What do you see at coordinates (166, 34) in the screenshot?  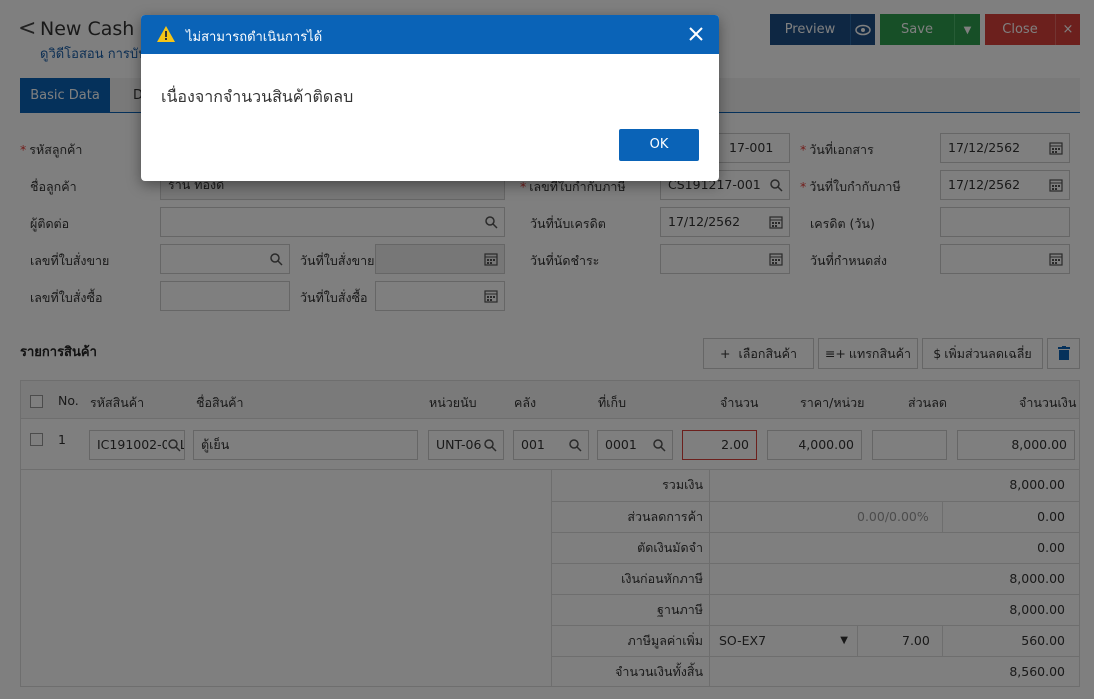 I see `warning-icon` at bounding box center [166, 34].